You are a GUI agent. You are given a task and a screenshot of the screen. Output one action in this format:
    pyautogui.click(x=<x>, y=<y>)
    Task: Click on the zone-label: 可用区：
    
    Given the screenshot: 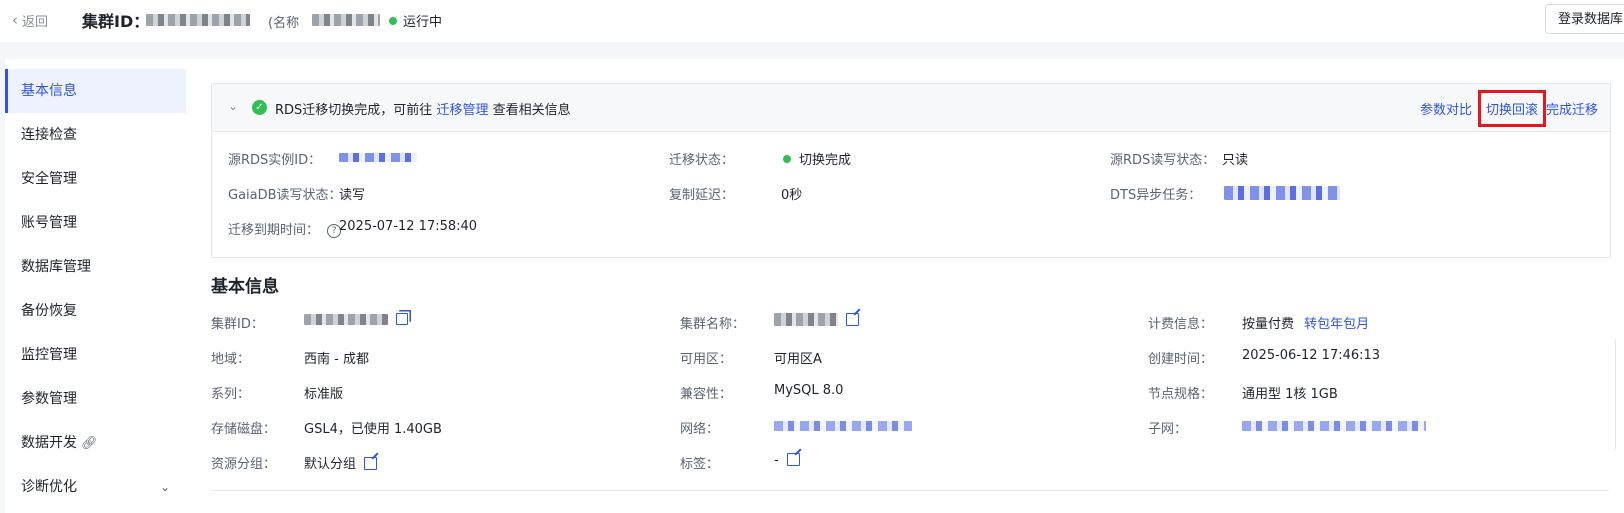 What is the action you would take?
    pyautogui.click(x=706, y=357)
    